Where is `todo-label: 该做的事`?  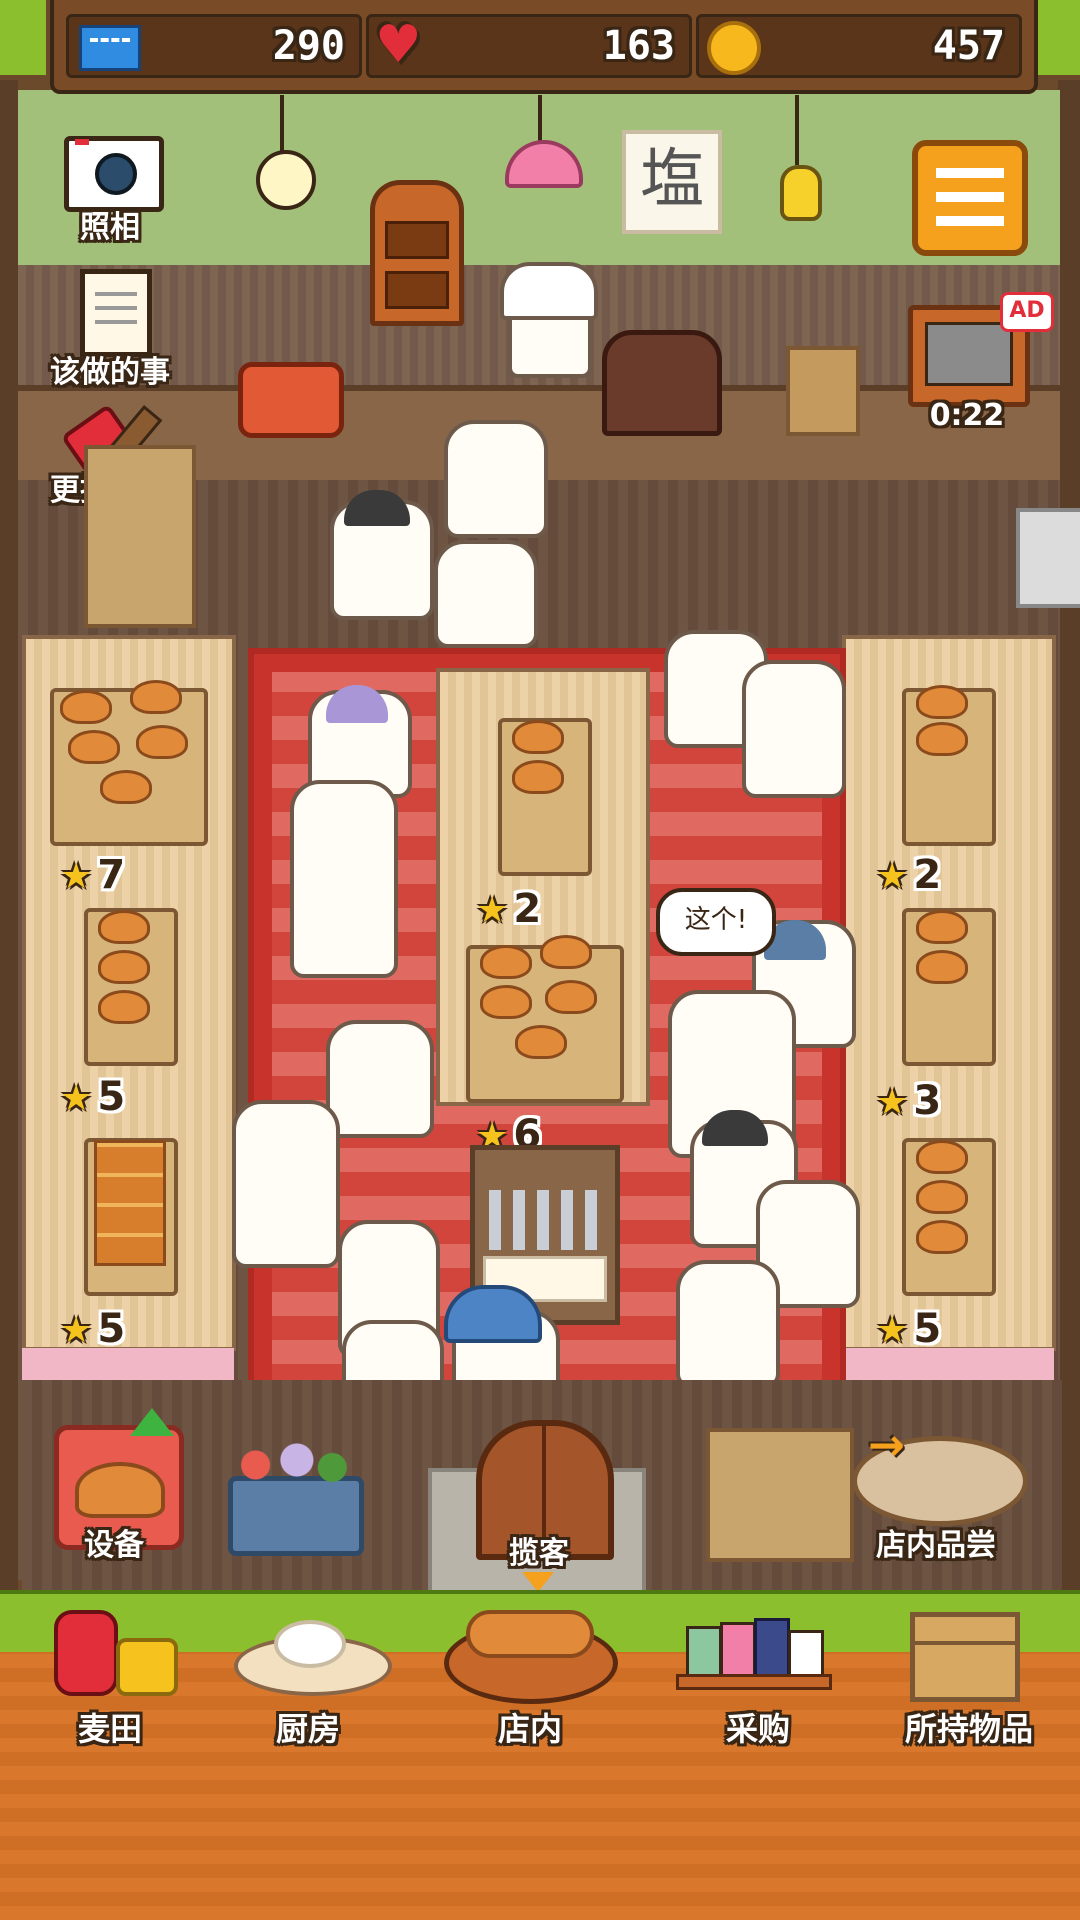
todo-label: 该做的事 is located at coordinates (110, 372).